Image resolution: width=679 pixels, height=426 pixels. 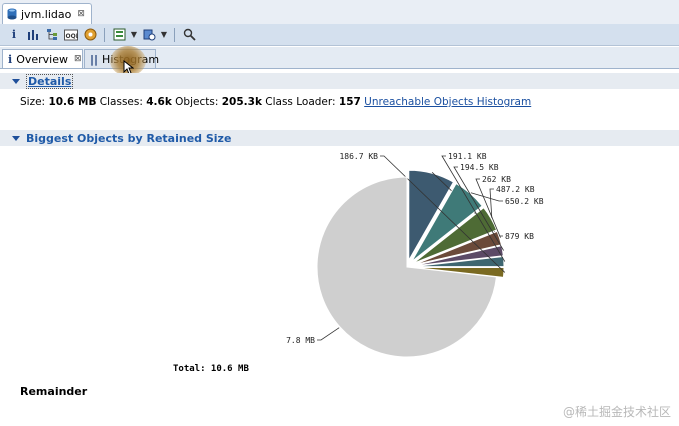 I want to click on tab-overview: i Overview ⊠, so click(x=42, y=58).